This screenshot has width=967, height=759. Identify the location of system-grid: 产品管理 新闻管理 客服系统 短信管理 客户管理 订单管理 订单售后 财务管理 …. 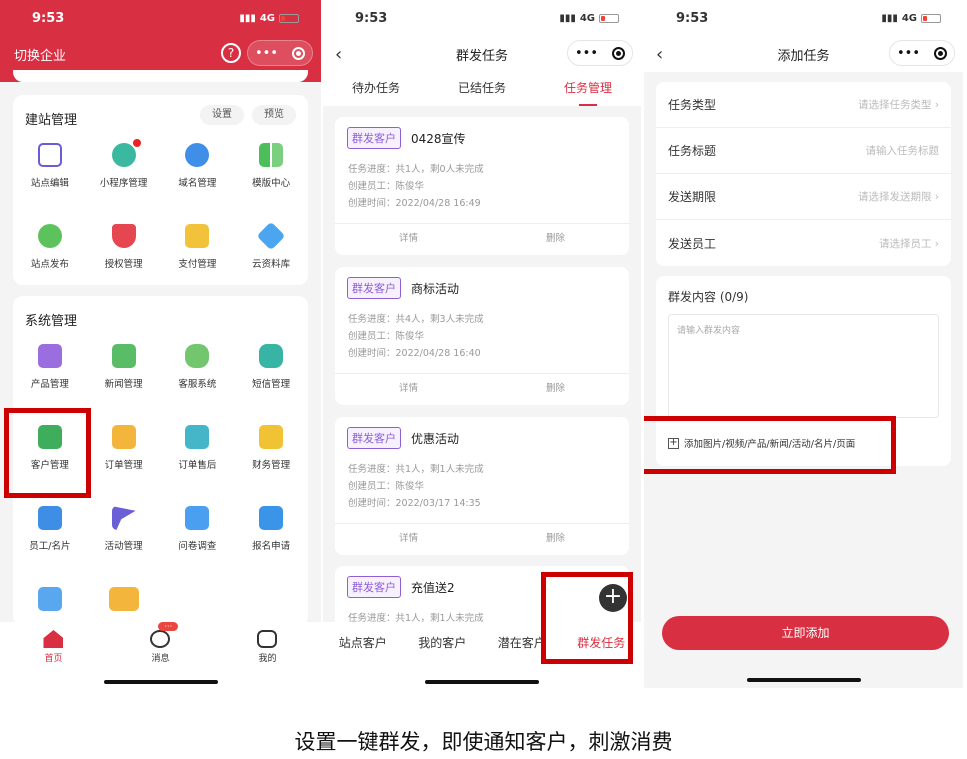
(160, 500).